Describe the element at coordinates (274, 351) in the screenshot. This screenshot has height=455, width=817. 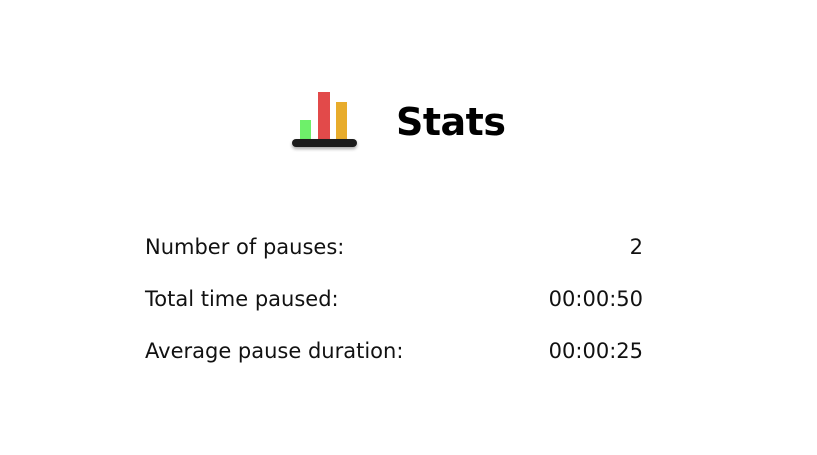
I see `stat-label: Average pause duration:` at that location.